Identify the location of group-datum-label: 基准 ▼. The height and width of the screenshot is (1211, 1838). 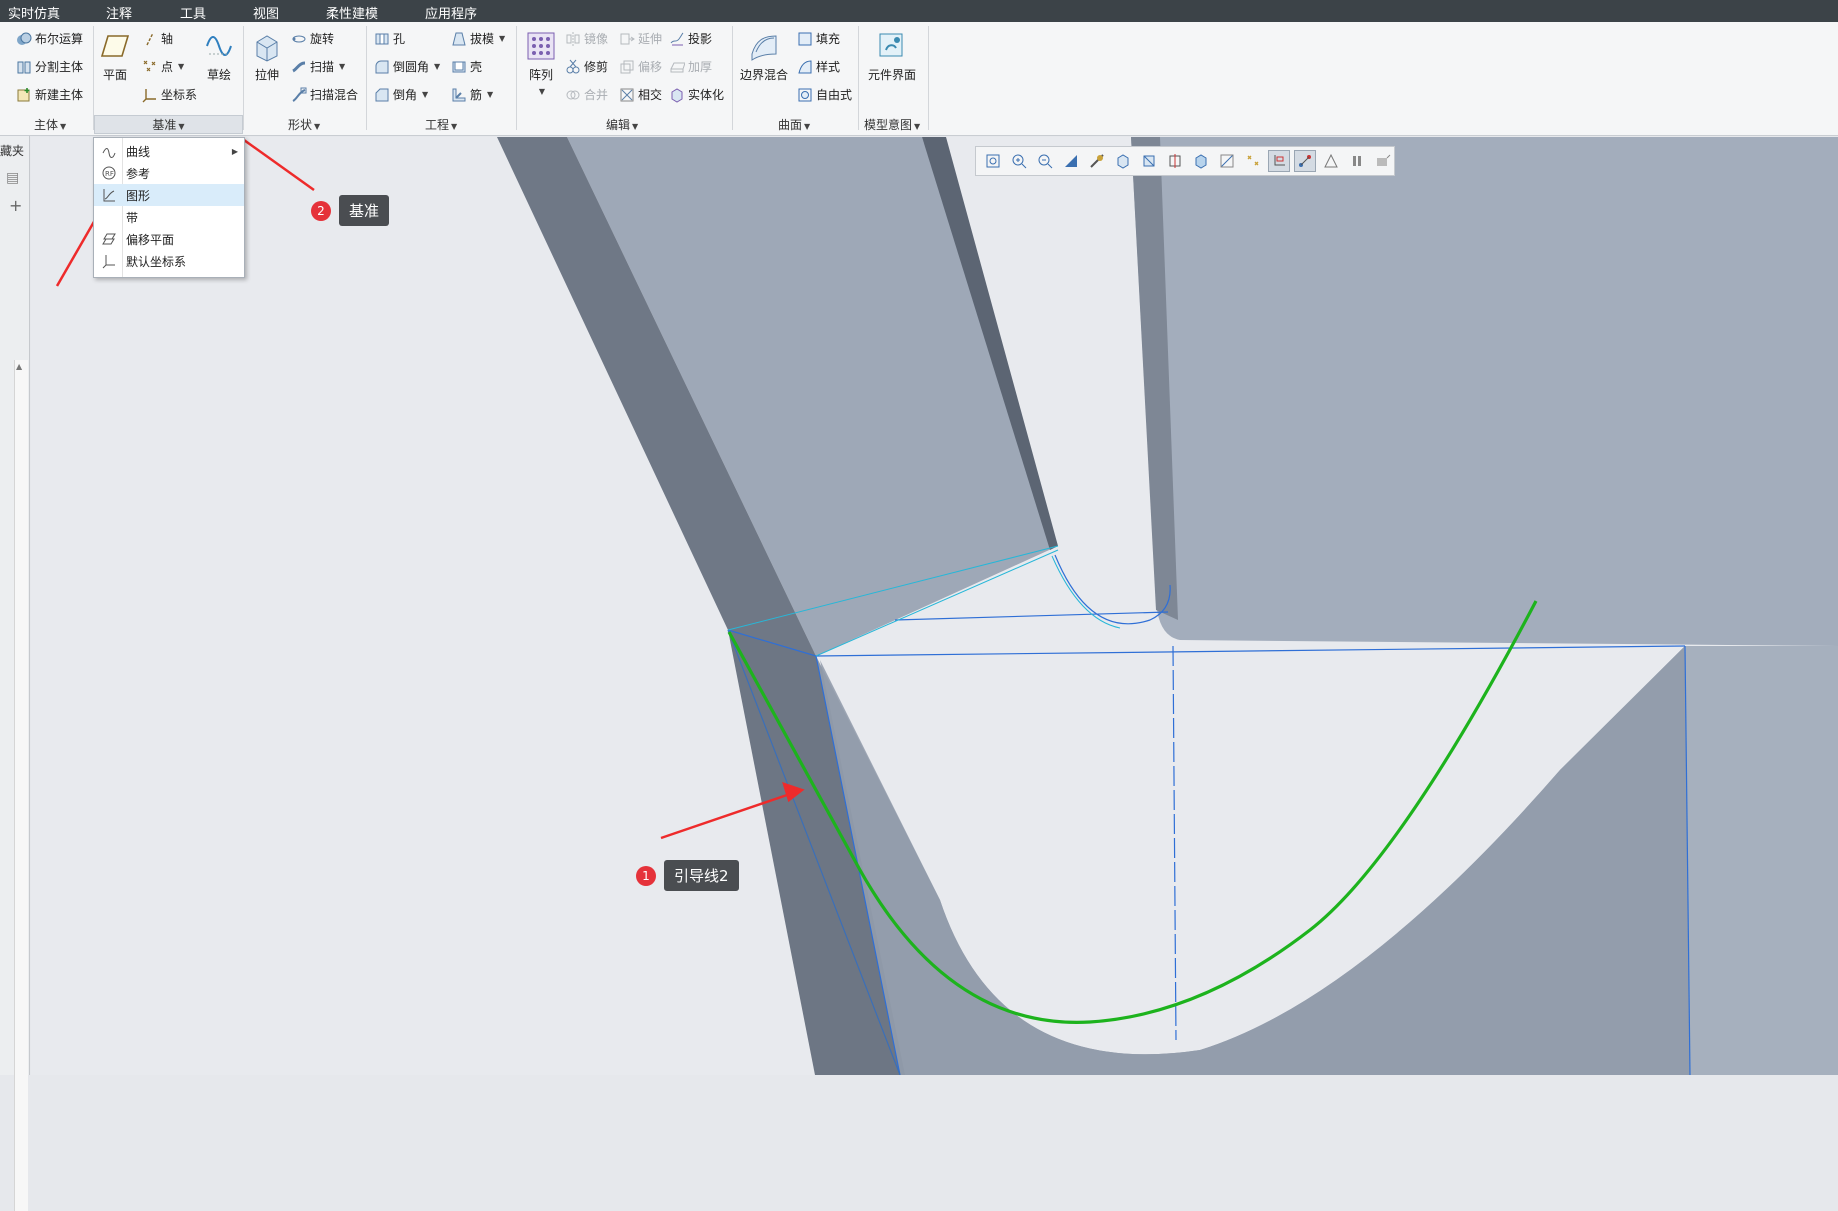
(168, 124).